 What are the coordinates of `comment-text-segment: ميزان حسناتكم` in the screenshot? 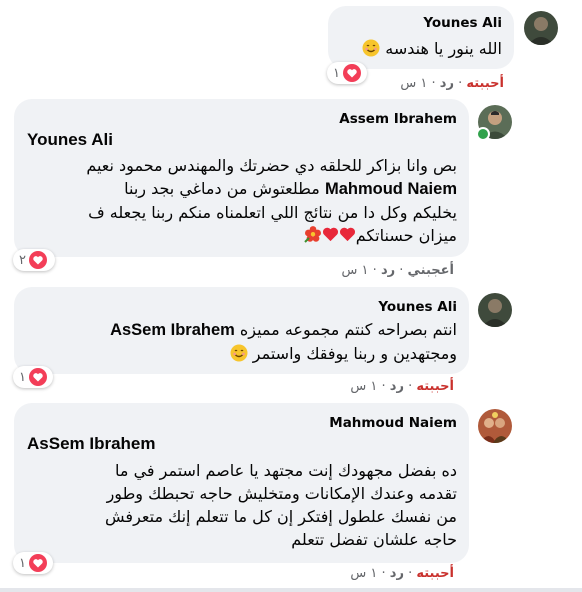 It's located at (406, 235).